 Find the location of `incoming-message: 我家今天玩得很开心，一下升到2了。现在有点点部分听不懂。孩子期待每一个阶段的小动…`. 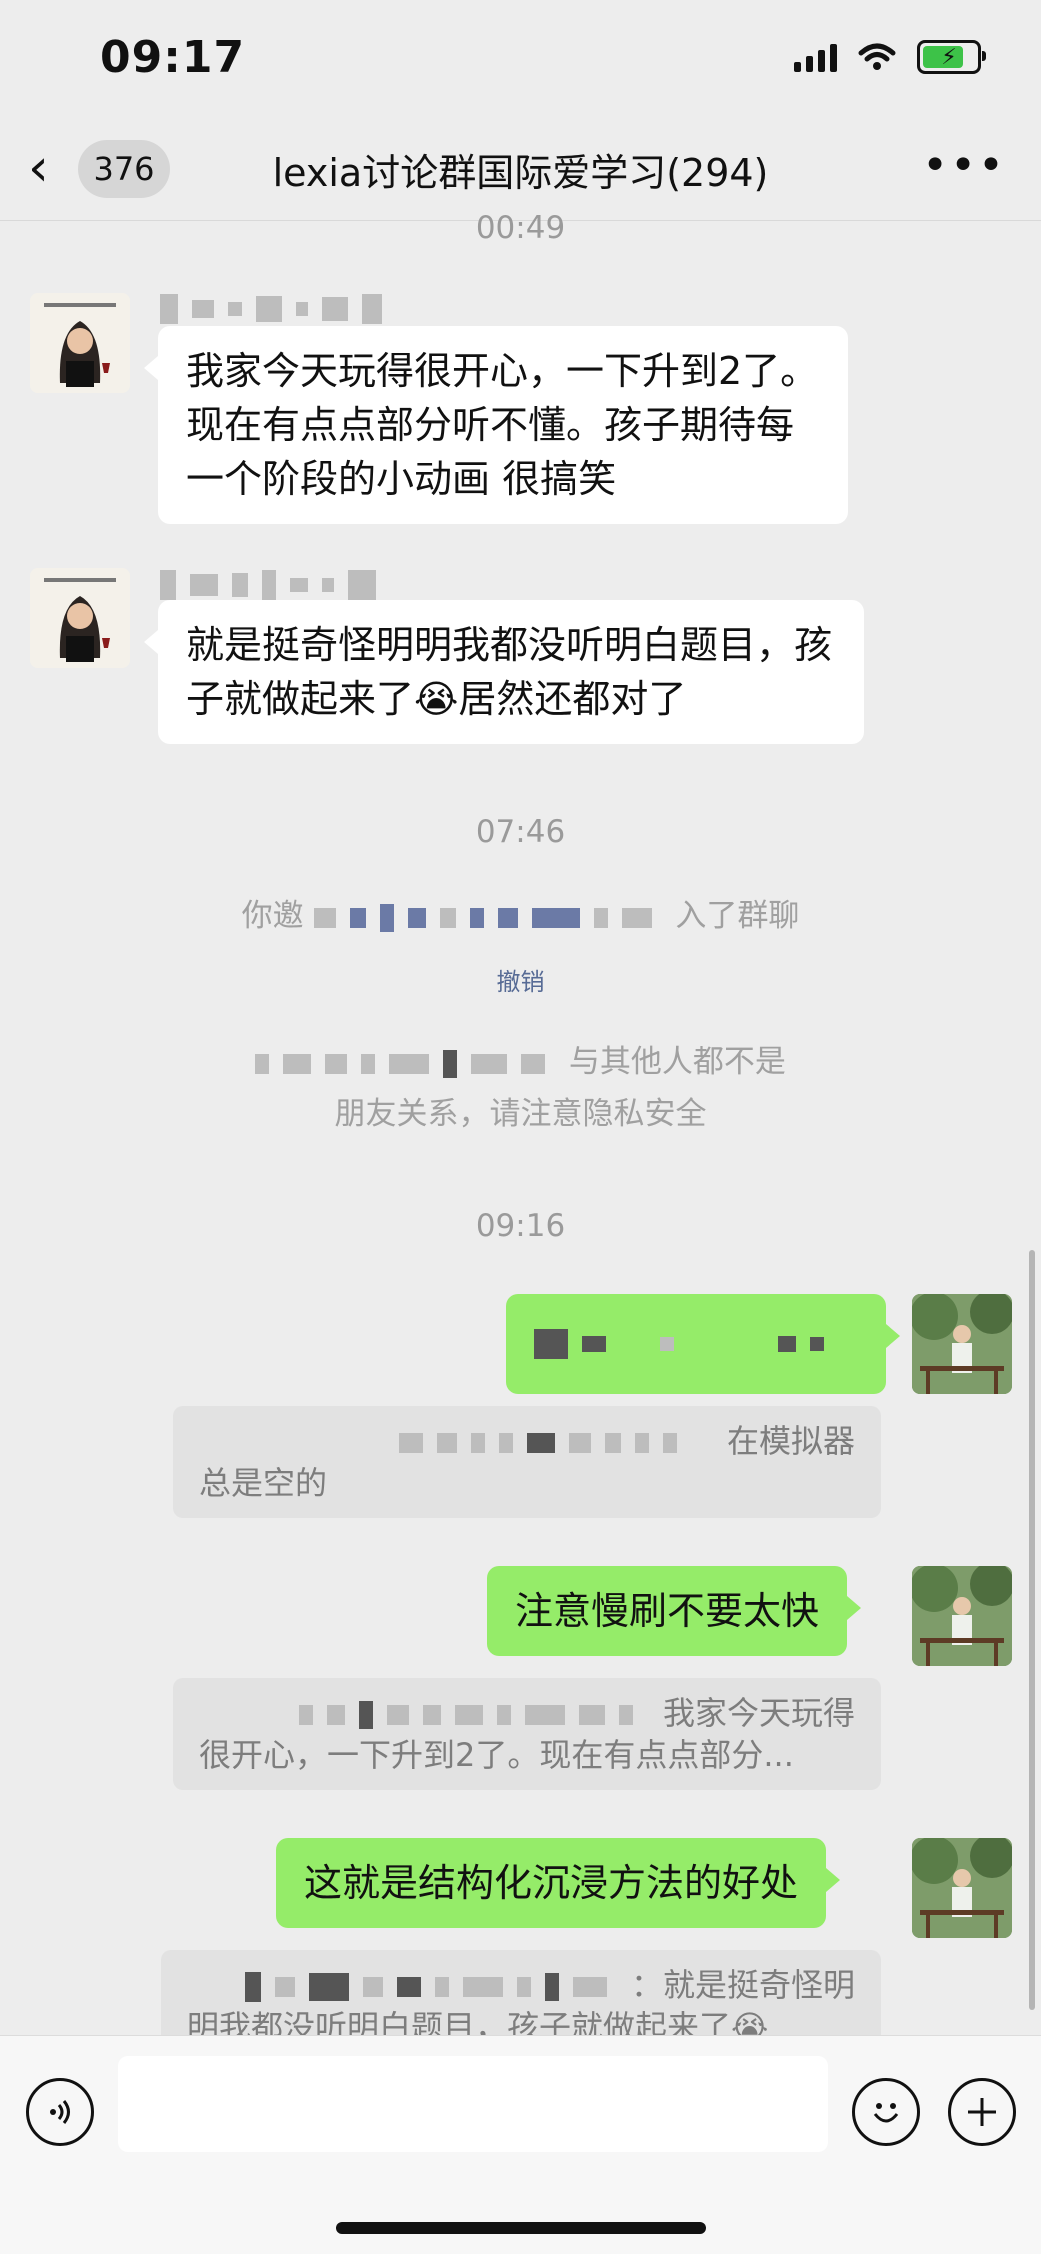

incoming-message: 我家今天玩得很开心，一下升到2了。现在有点点部分听不懂。孩子期待每一个阶段的小动… is located at coordinates (496, 425).